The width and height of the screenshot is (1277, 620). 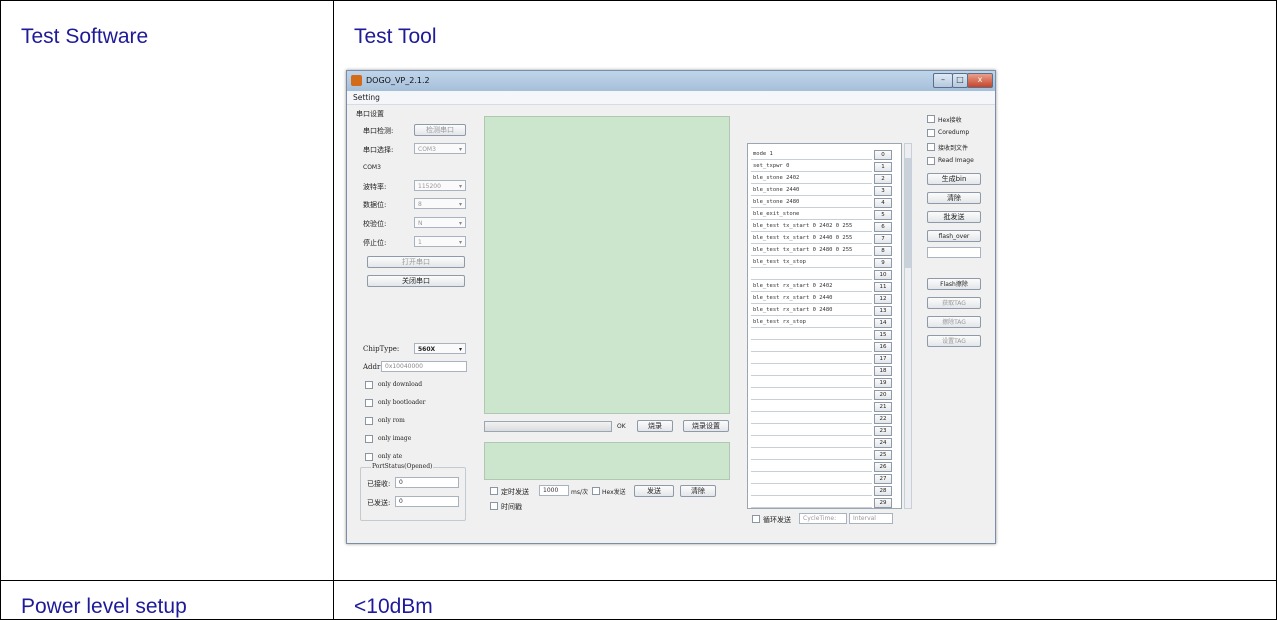 What do you see at coordinates (883, 503) in the screenshot?
I see `command-send-button: 29` at bounding box center [883, 503].